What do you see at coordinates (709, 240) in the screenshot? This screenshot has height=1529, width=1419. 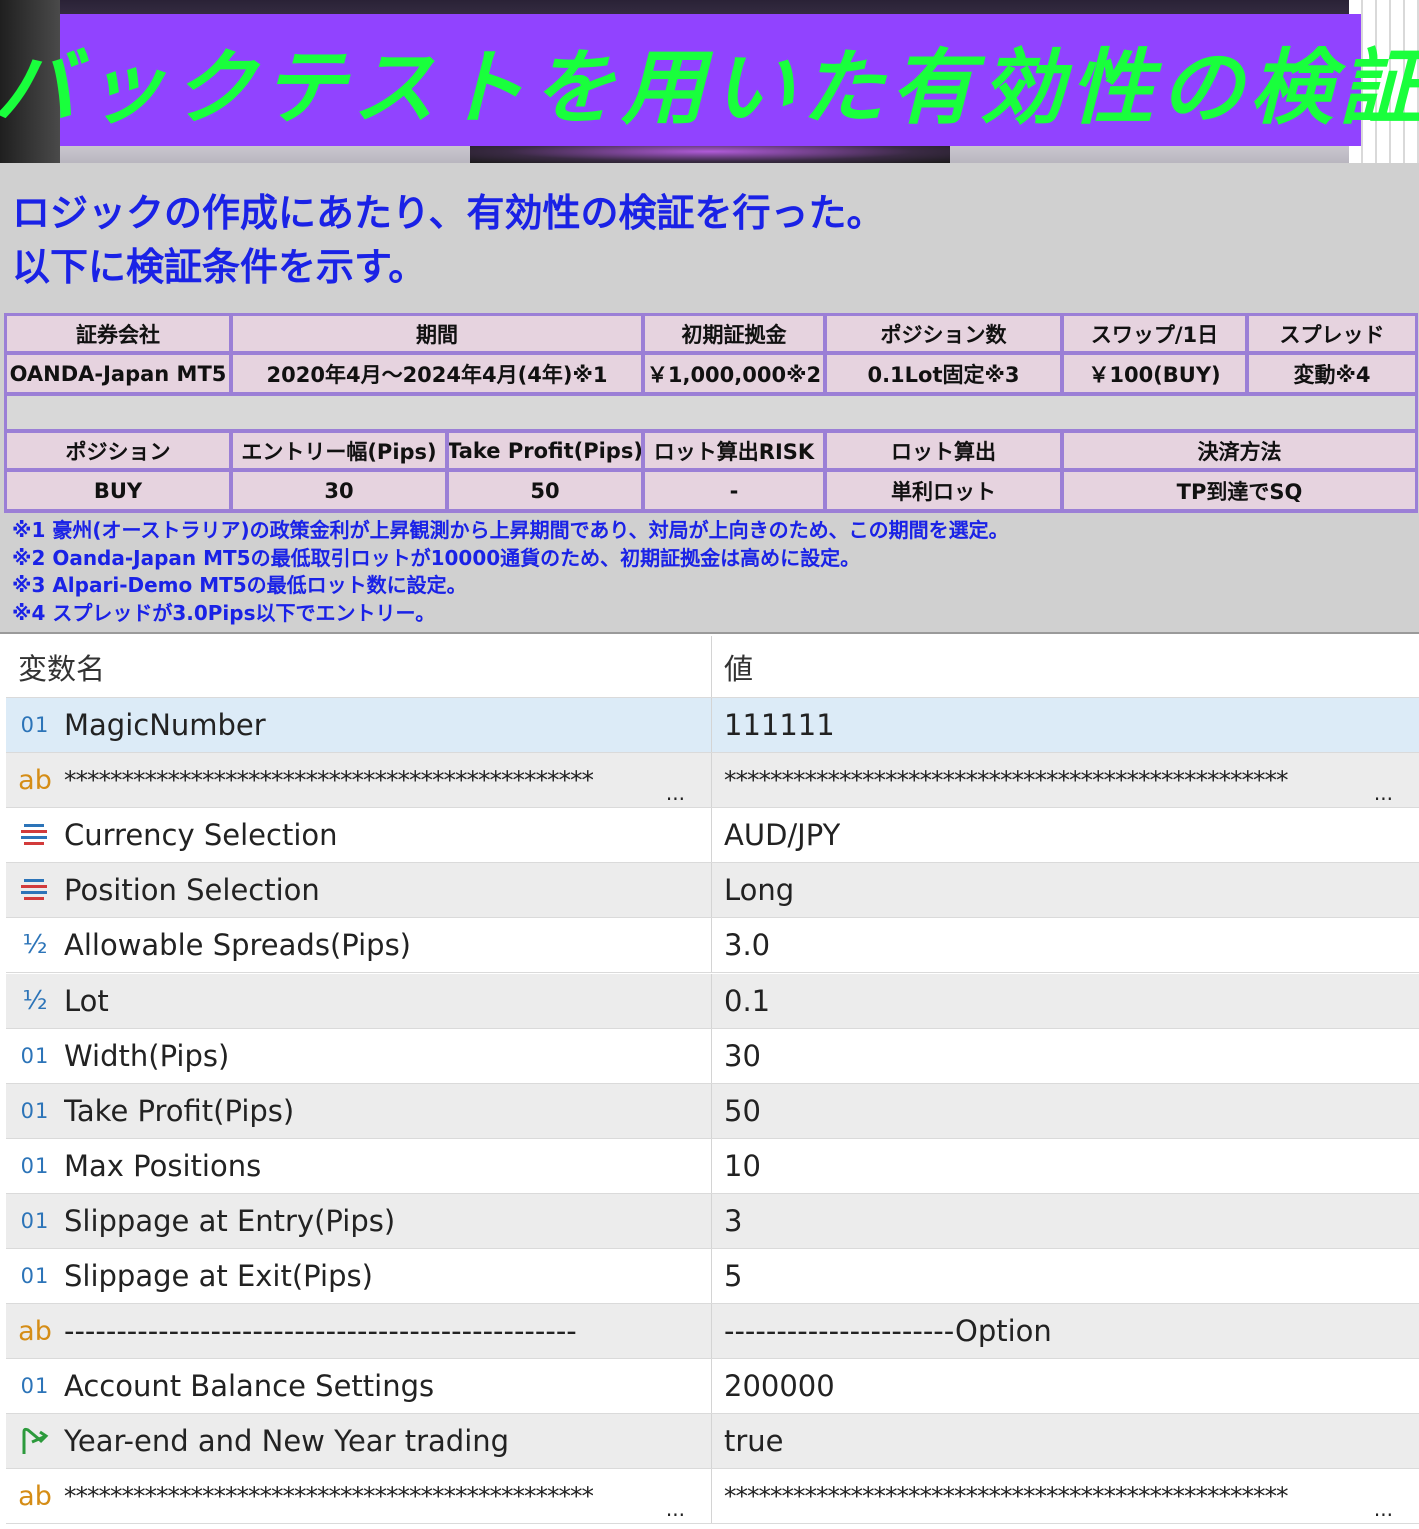 I see `intro-text: ロジックの作成にあたり、有効性の検証を行った。 以下に検証条件を示す。` at bounding box center [709, 240].